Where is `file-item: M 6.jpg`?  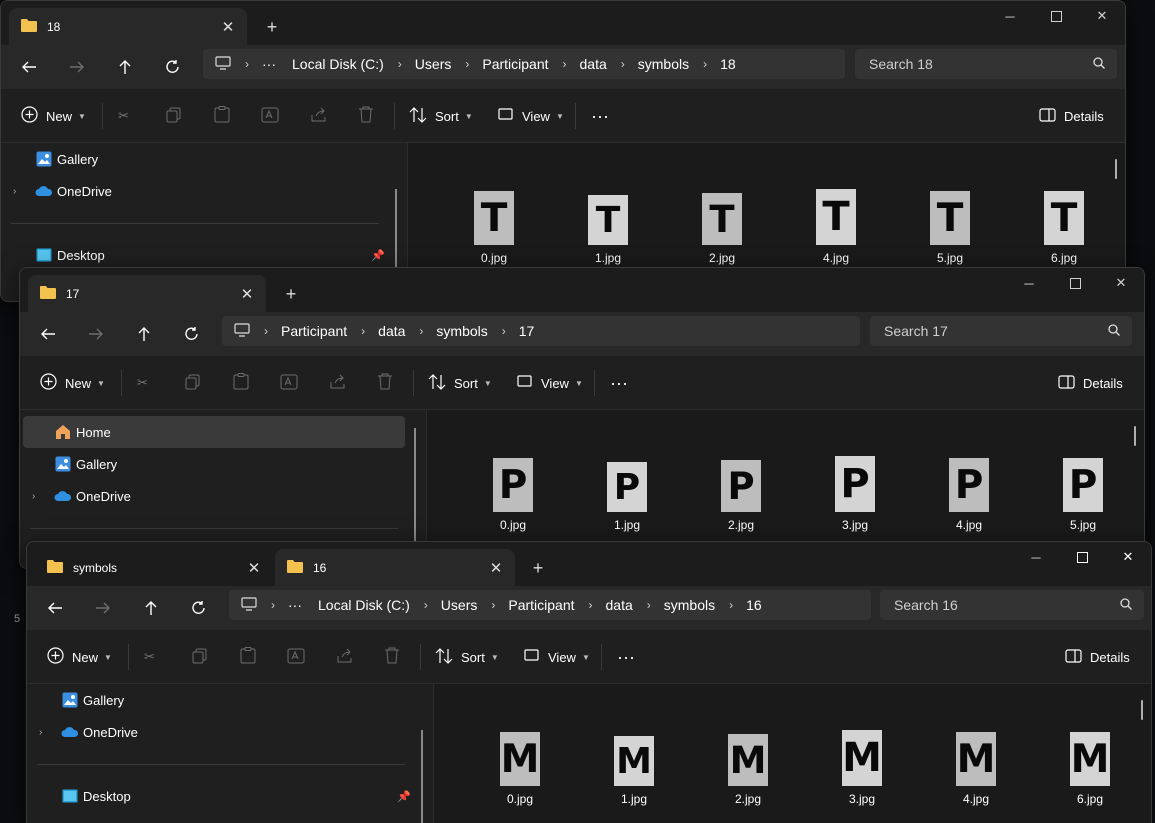
file-item: M 6.jpg is located at coordinates (1090, 769).